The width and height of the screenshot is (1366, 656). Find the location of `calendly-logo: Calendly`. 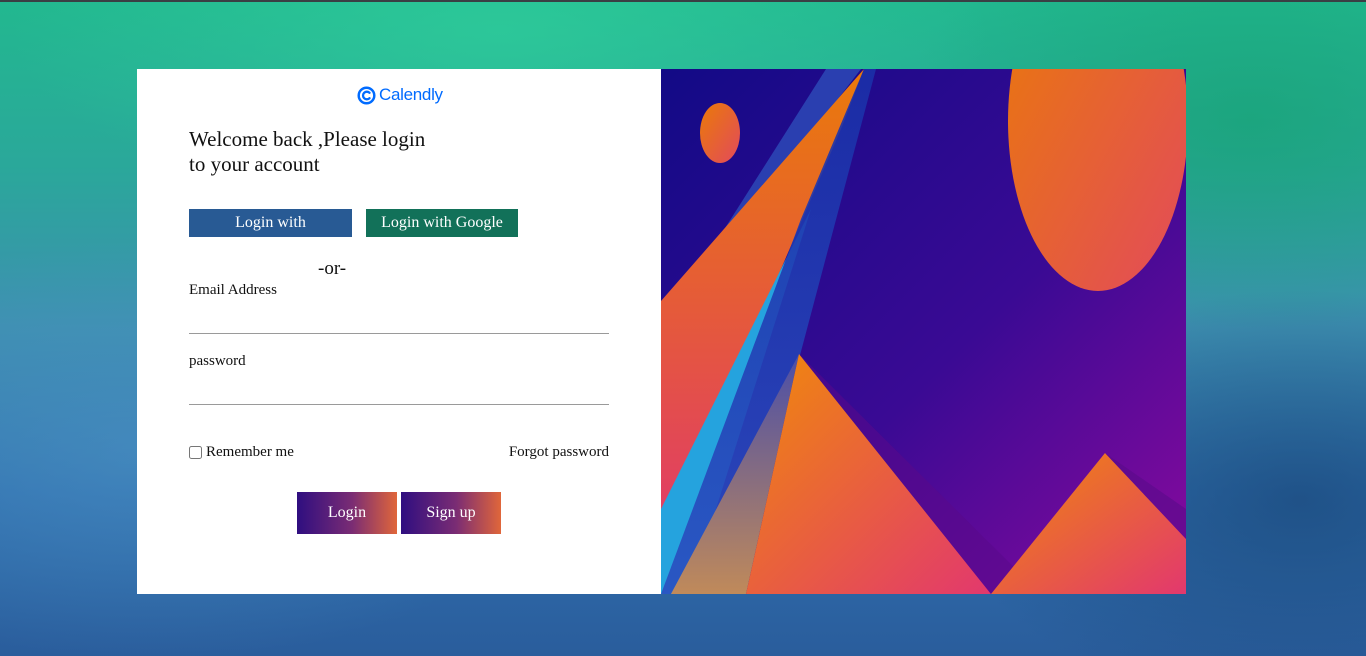

calendly-logo: Calendly is located at coordinates (400, 95).